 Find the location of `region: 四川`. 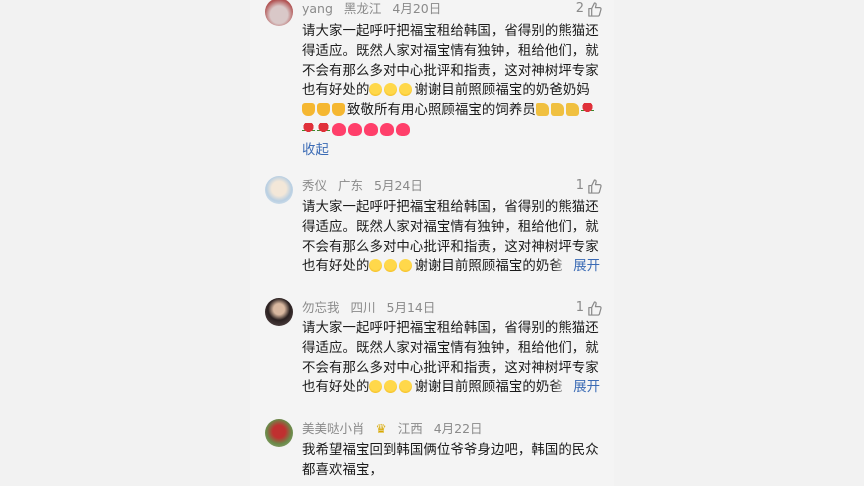

region: 四川 is located at coordinates (363, 307).